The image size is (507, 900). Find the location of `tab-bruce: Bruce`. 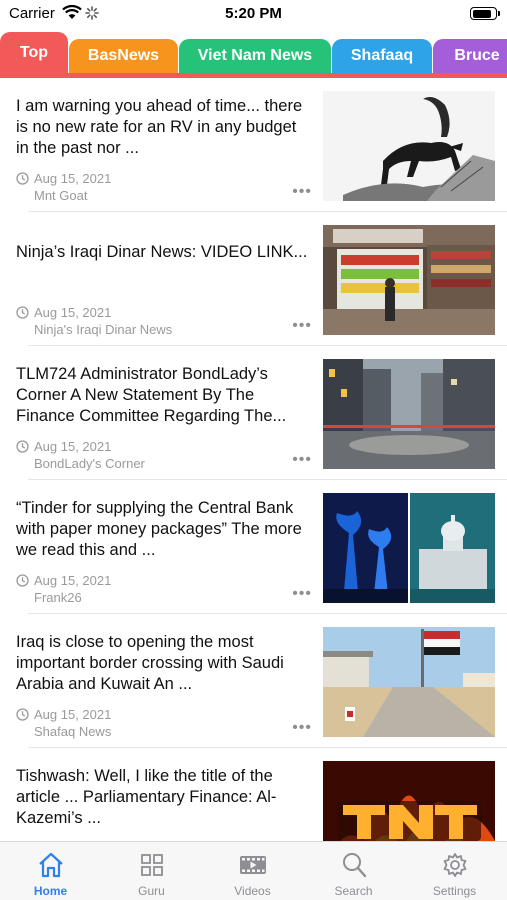

tab-bruce: Bruce is located at coordinates (470, 56).